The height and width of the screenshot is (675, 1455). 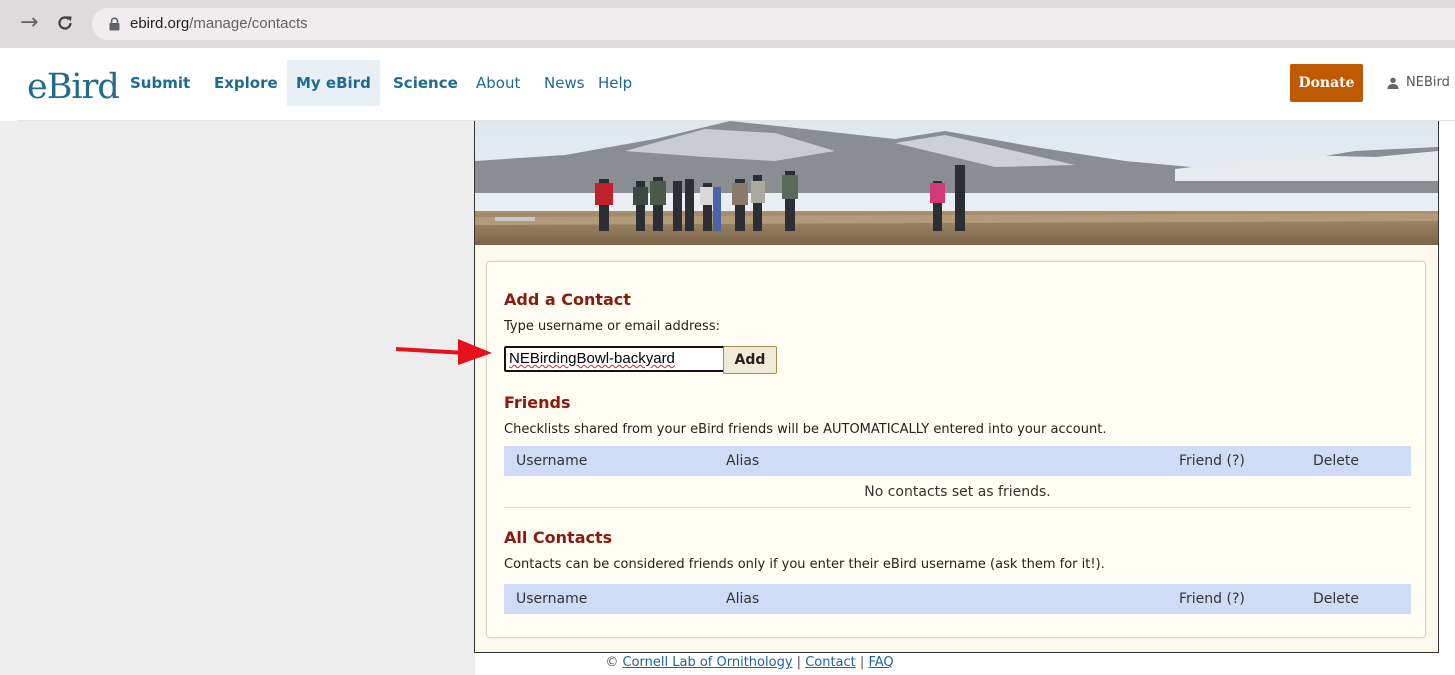 I want to click on all-contacts-table-header: Username Alias Friend (?) Delete, so click(x=957, y=599).